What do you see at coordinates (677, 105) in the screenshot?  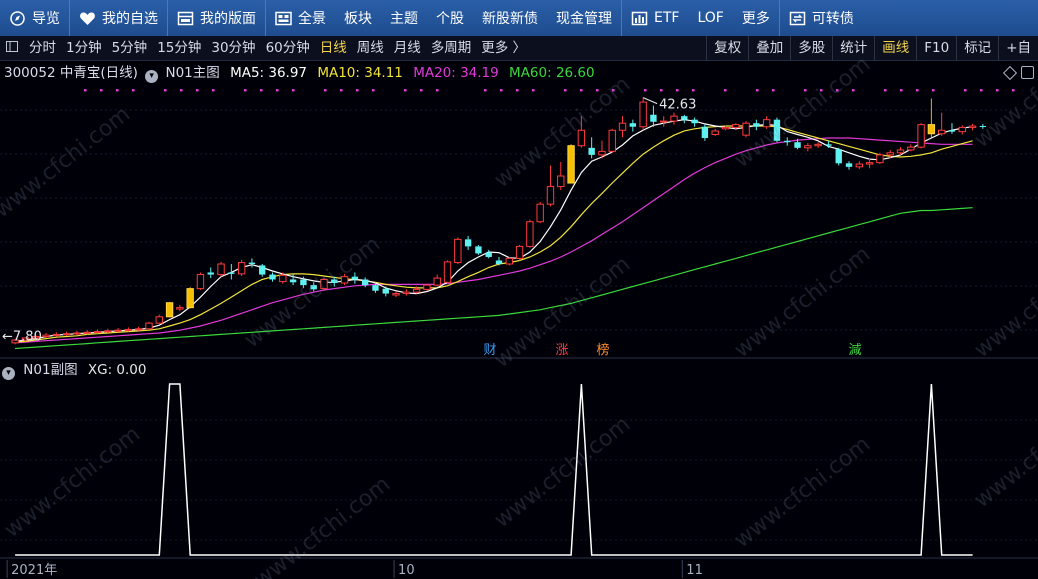 I see `high-price-label: 42.63` at bounding box center [677, 105].